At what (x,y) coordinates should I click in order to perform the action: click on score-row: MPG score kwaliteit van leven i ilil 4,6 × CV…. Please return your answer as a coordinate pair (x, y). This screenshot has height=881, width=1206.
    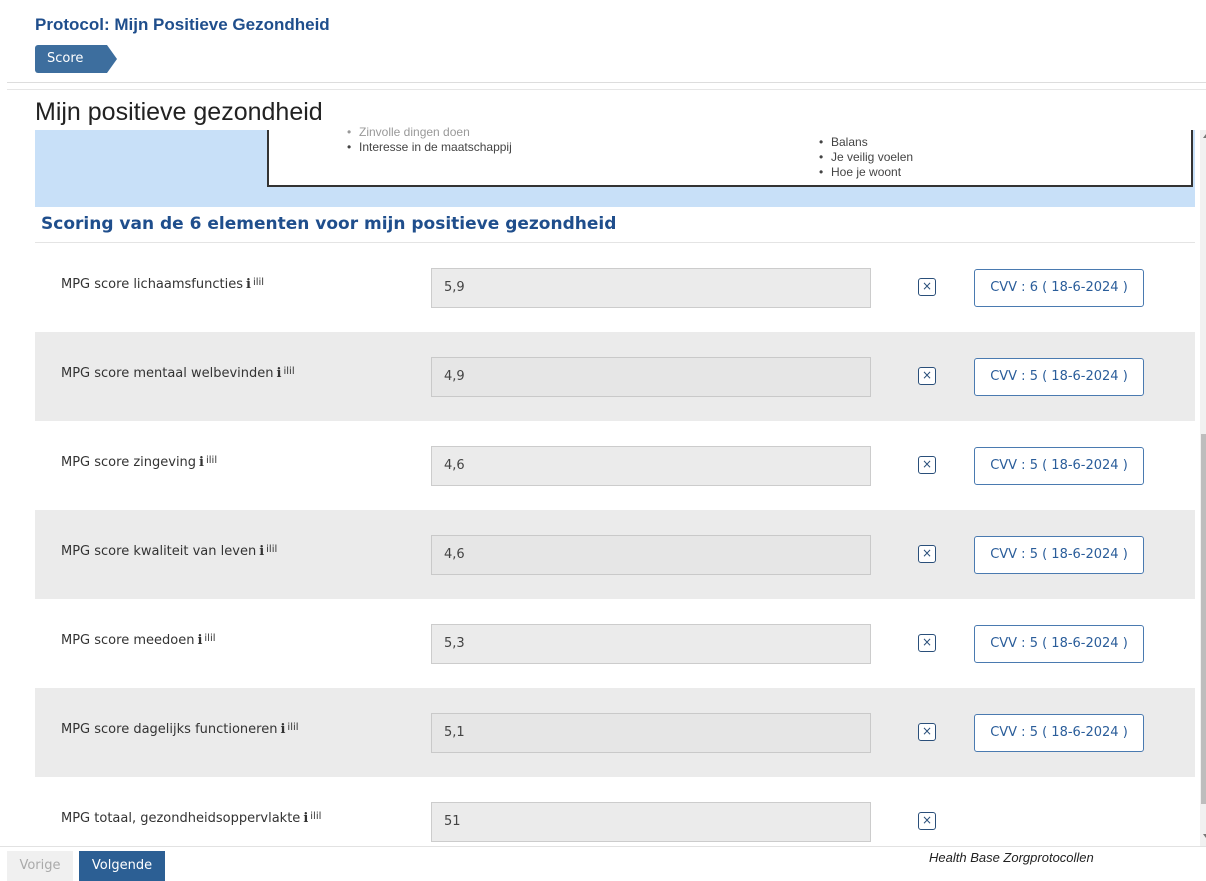
    Looking at the image, I should click on (615, 554).